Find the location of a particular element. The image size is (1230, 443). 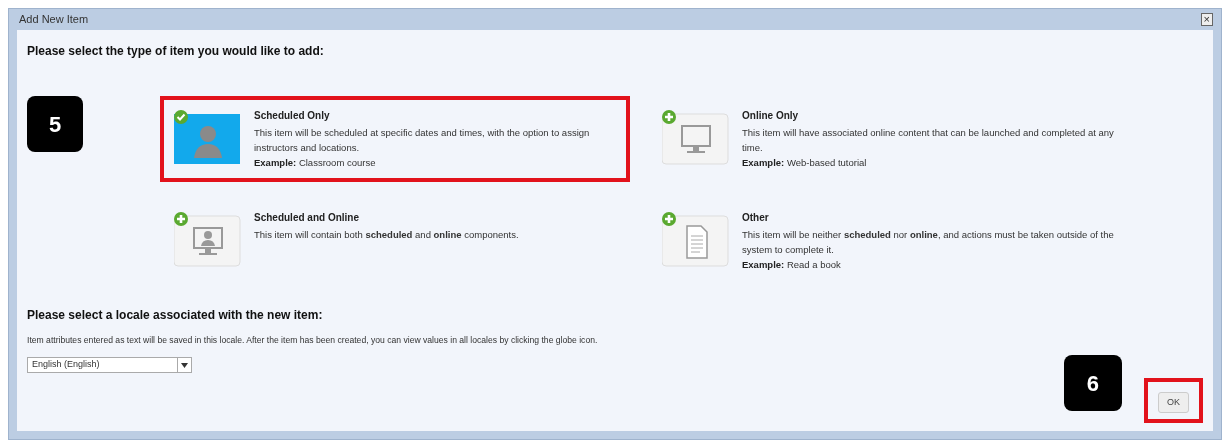

item-type-option: Scheduled and Online This item will contain both scheduled and online components. is located at coordinates (395, 241).